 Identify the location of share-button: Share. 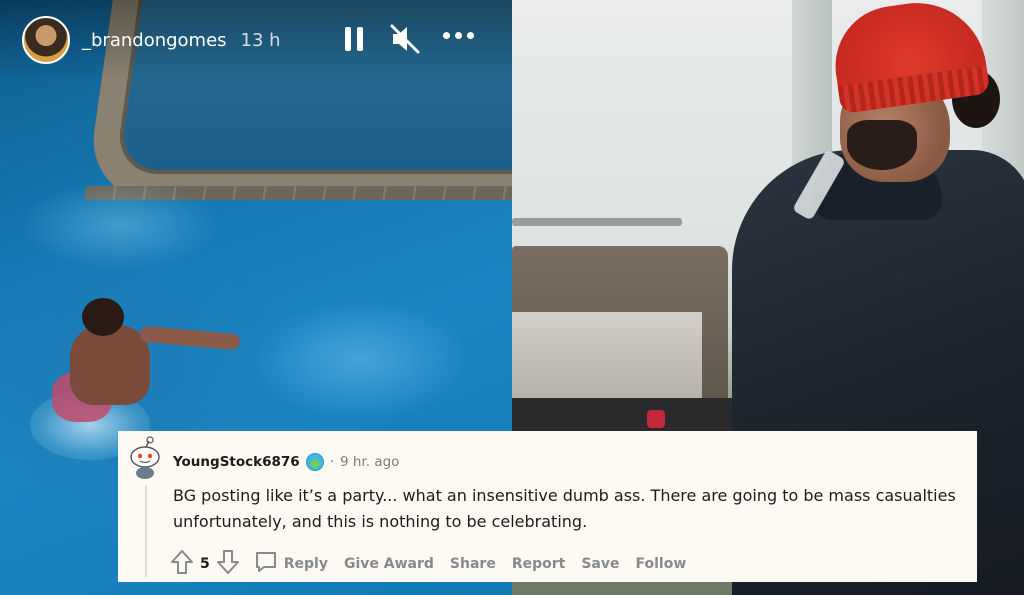
(473, 564).